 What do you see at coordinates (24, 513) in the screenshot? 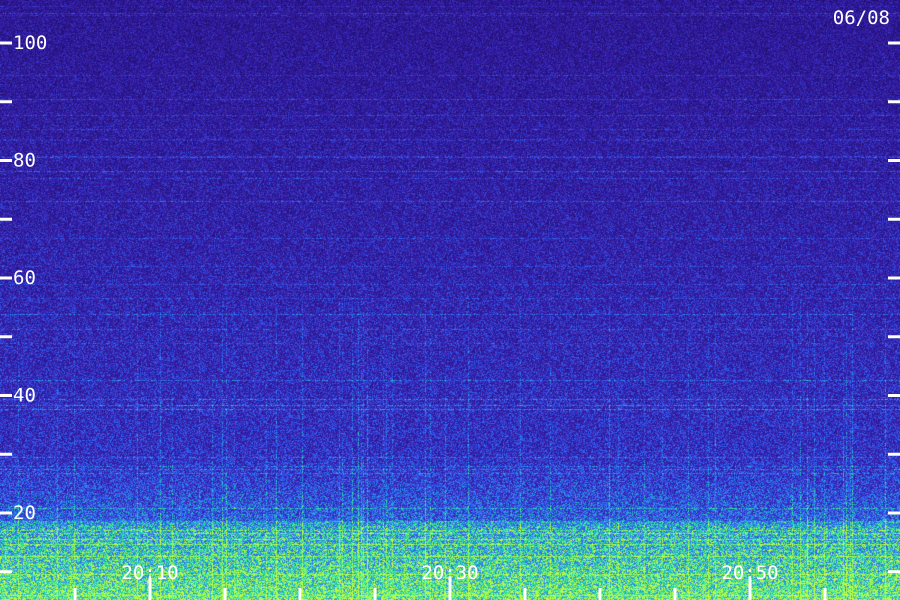
I see `y-tick-label: 20` at bounding box center [24, 513].